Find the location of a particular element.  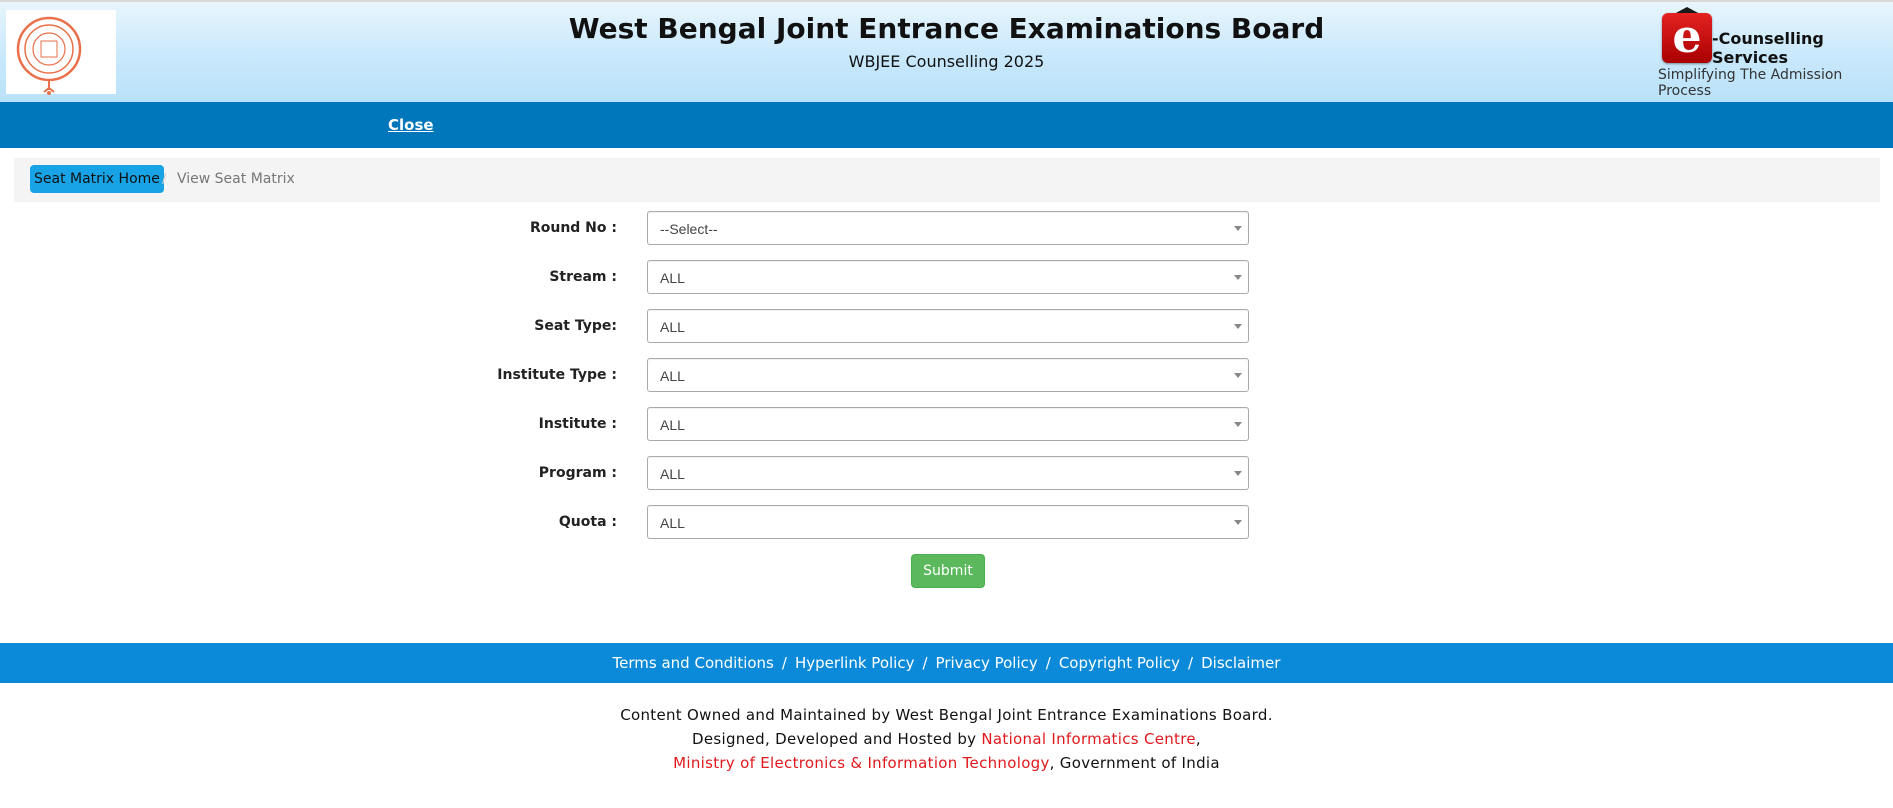

institute-row: Institute : ALL is located at coordinates (946, 425).